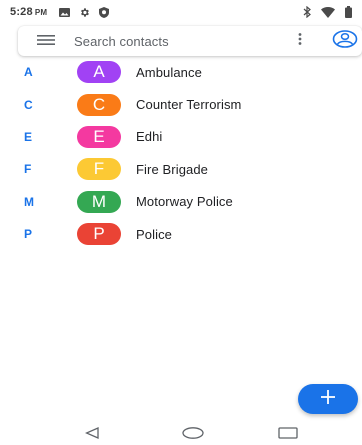 Image resolution: width=362 pixels, height=445 pixels. I want to click on section-letter: P, so click(28, 234).